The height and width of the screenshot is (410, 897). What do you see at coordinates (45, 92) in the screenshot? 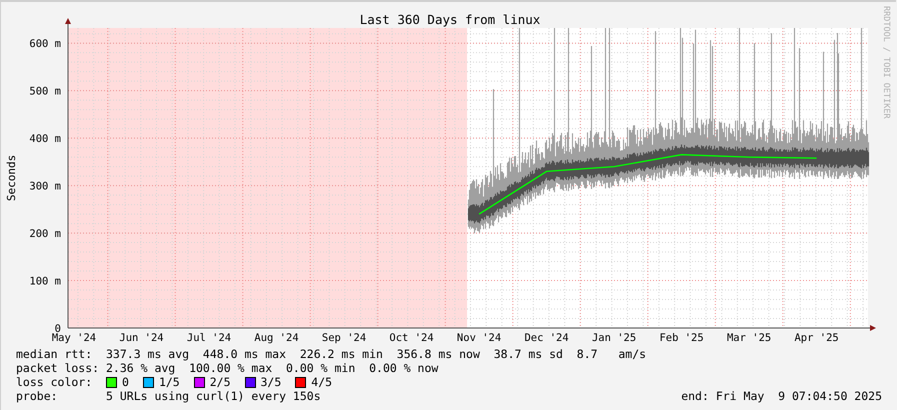
I see `y-tick-label: 500 m` at bounding box center [45, 92].